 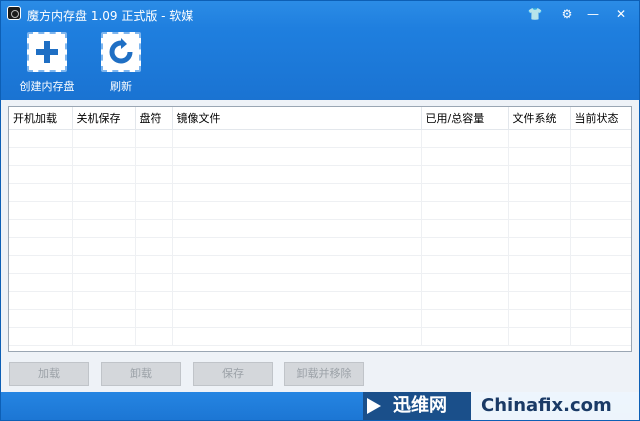 I want to click on watermark: 迅维网 Chinafix.com, so click(x=501, y=406).